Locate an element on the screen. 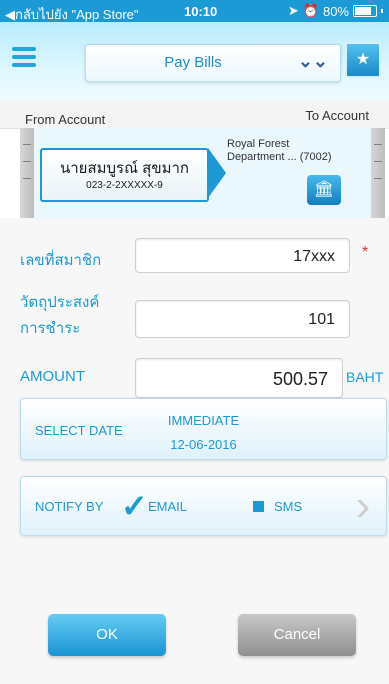  to-account-name: Royal Forest Department ... (7002) is located at coordinates (302, 151).